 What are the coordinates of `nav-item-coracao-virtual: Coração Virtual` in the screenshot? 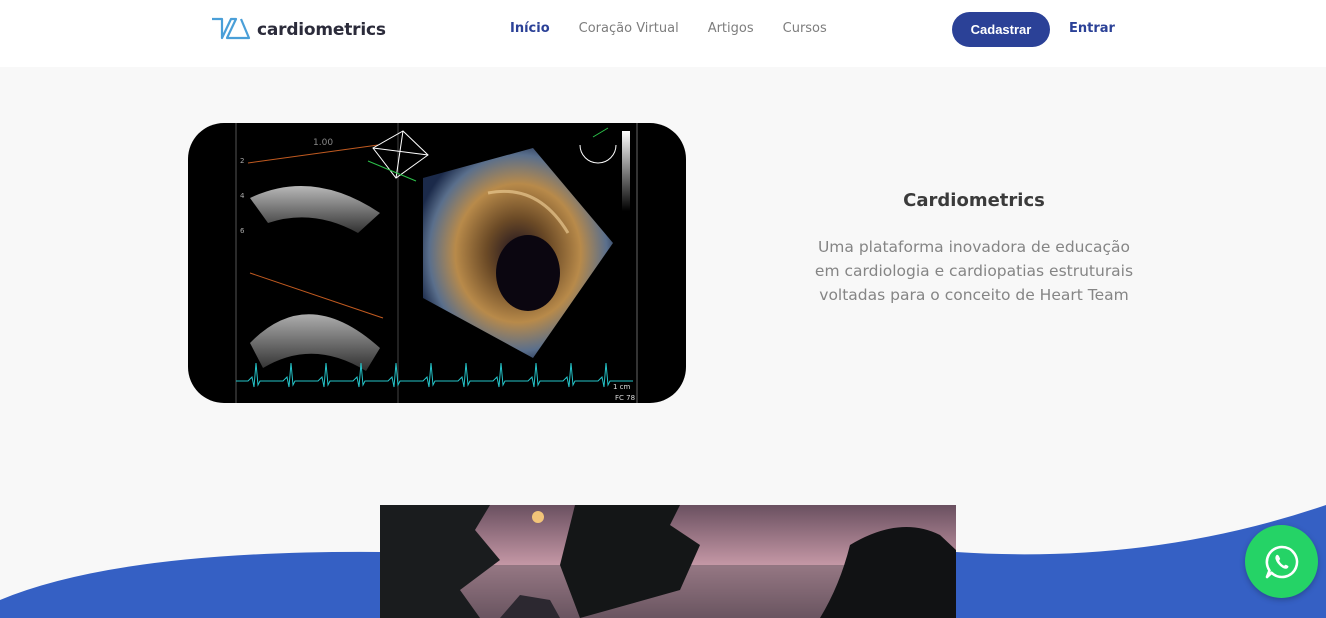 It's located at (629, 28).